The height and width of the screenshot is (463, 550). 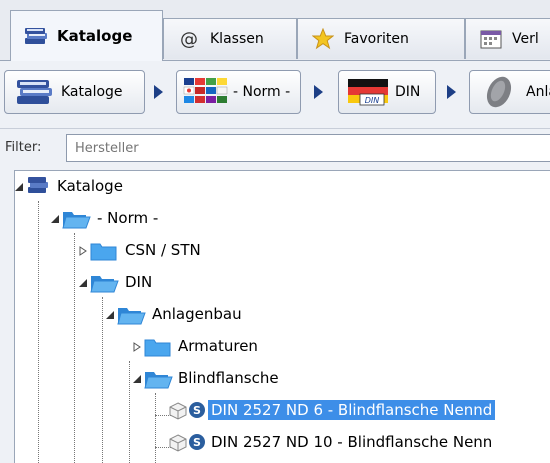 What do you see at coordinates (90, 186) in the screenshot?
I see `tree-node-label: Kataloge` at bounding box center [90, 186].